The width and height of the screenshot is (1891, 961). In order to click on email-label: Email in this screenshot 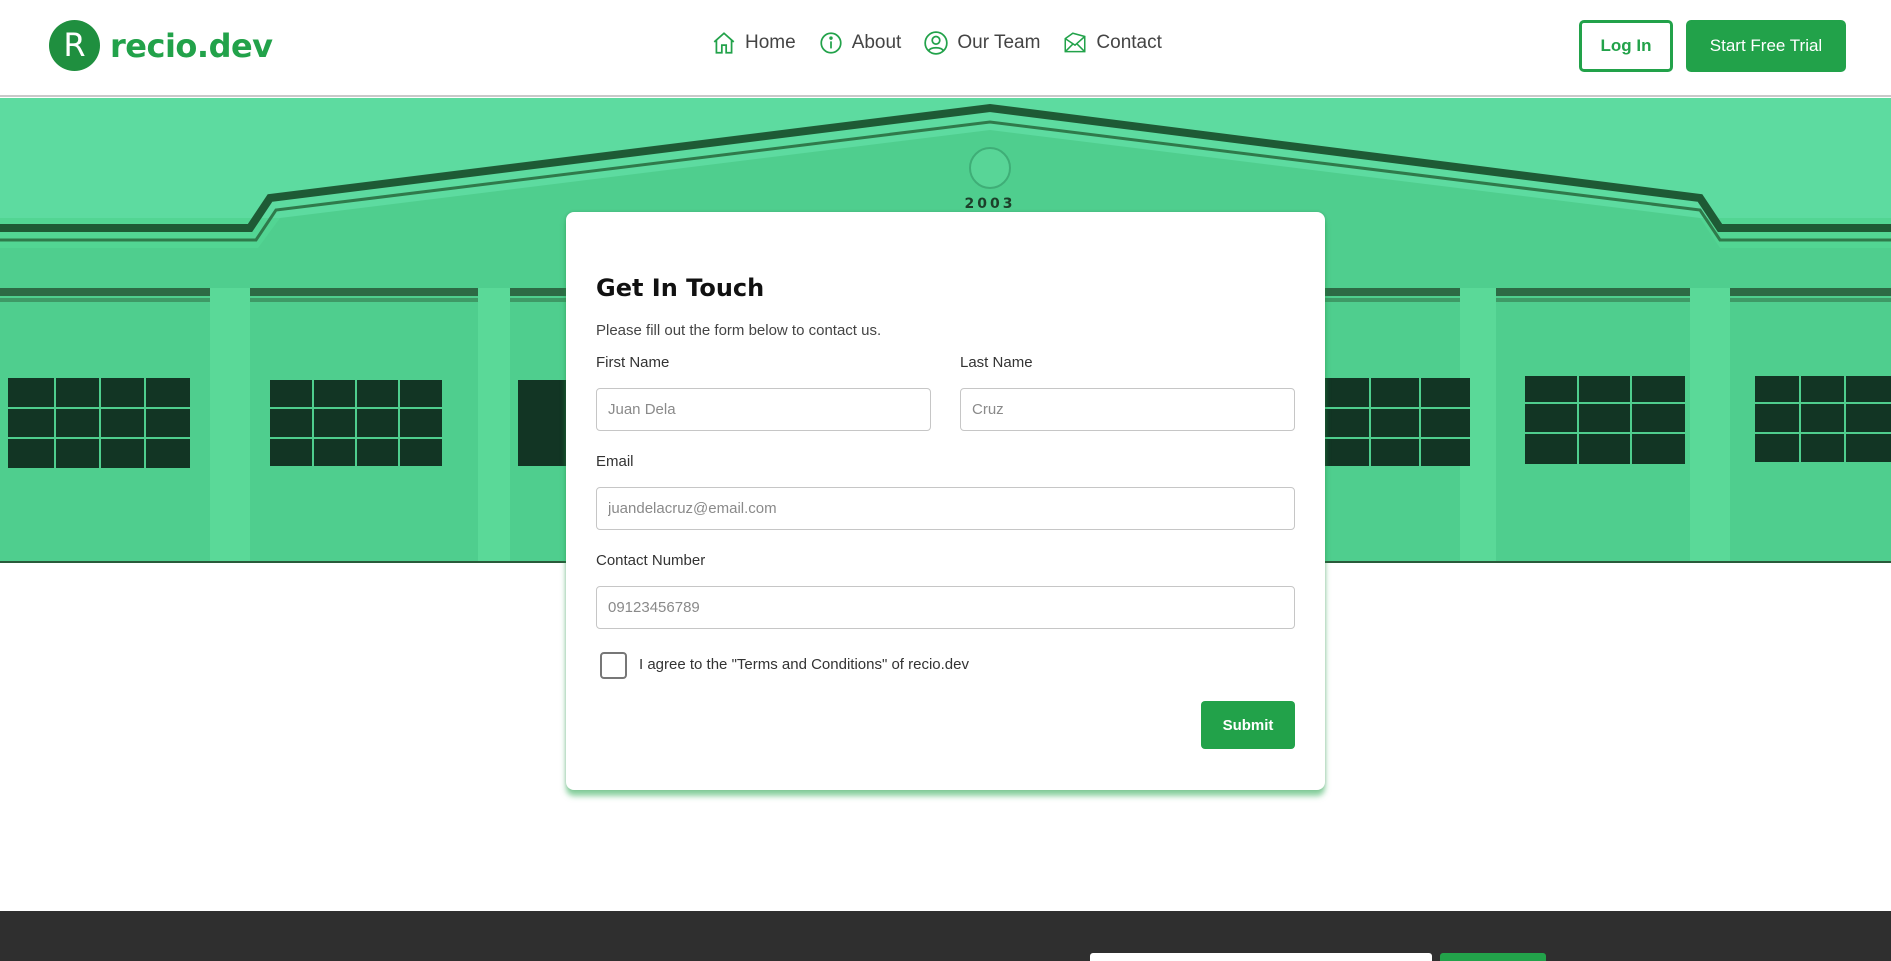, I will do `click(615, 461)`.